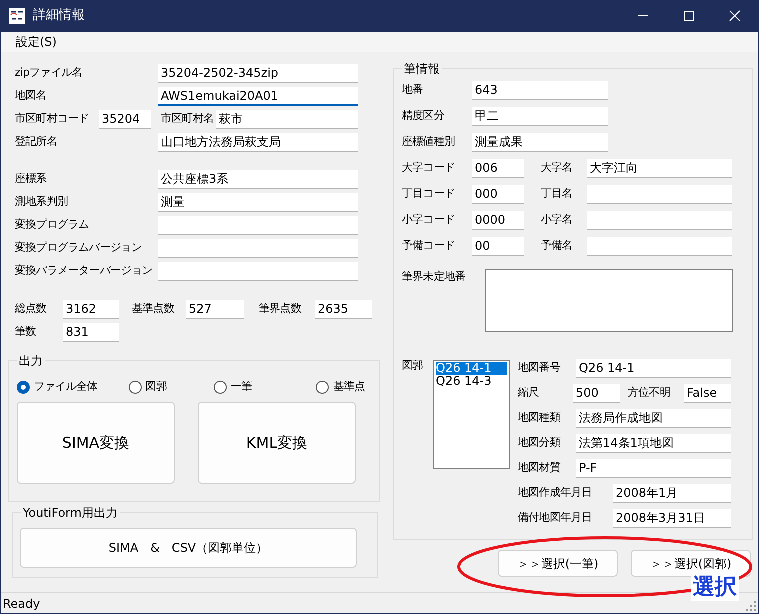  Describe the element at coordinates (31, 309) in the screenshot. I see `field-label: 総点数` at that location.